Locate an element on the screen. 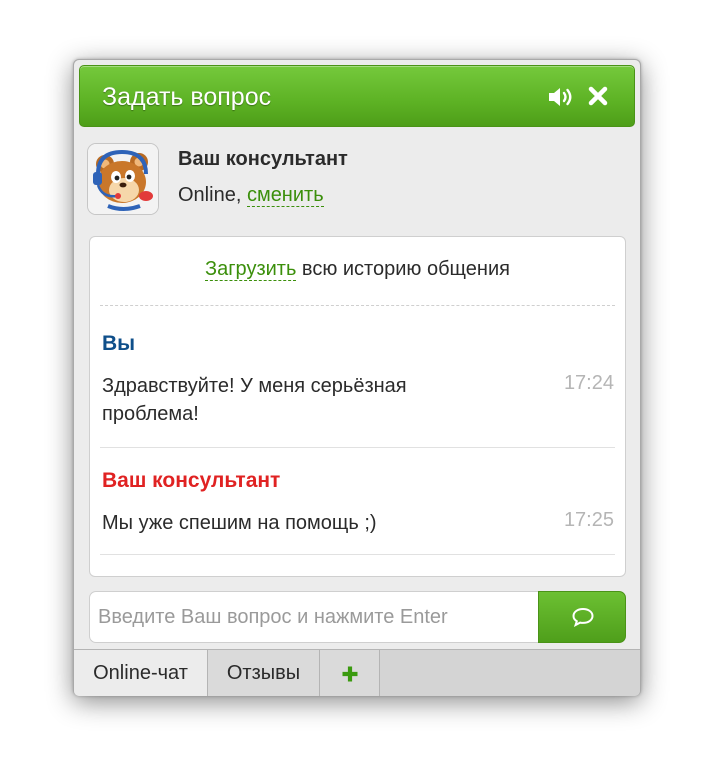 The image size is (716, 762). tab-reviews: Отзывы is located at coordinates (264, 673).